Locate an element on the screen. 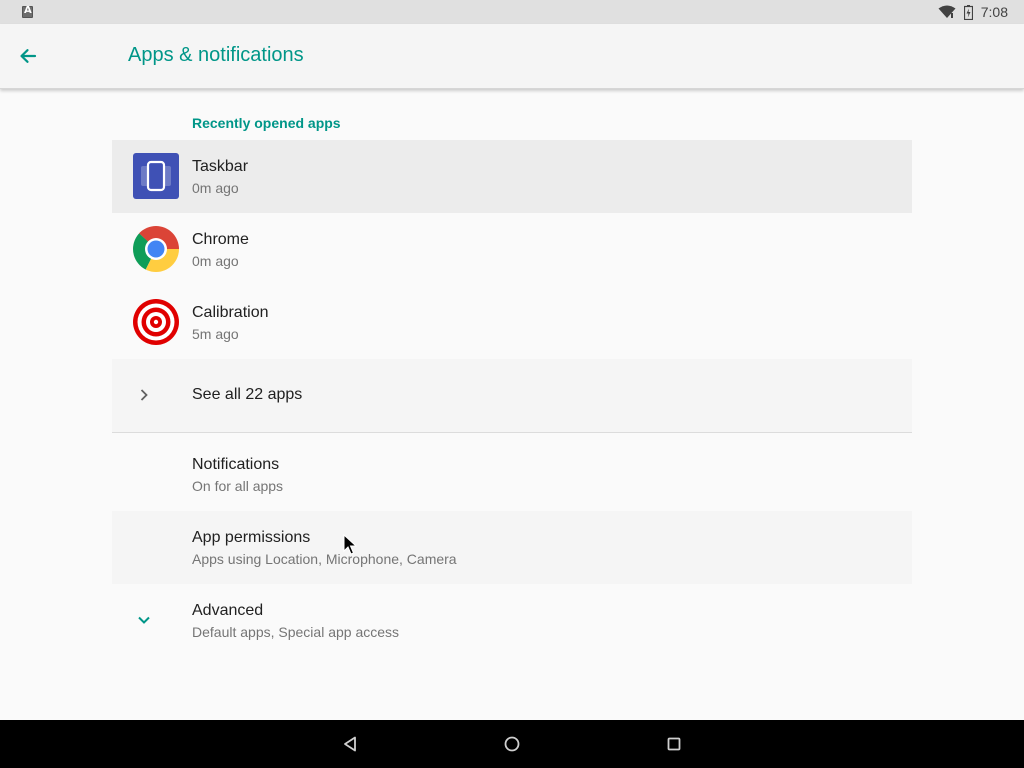 The image size is (1024, 768). app-name: Chrome is located at coordinates (220, 239).